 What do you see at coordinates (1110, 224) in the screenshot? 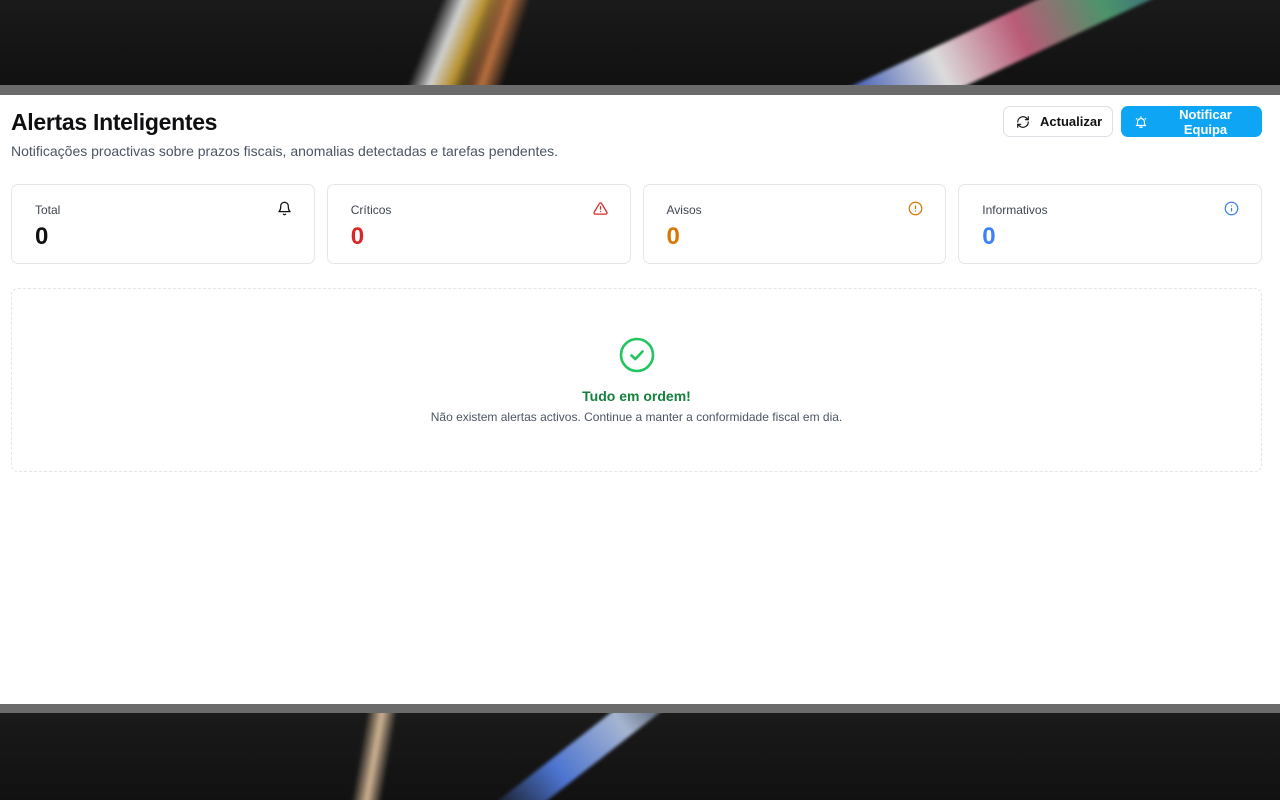
I see `stat-card-info: Informativos 0` at bounding box center [1110, 224].